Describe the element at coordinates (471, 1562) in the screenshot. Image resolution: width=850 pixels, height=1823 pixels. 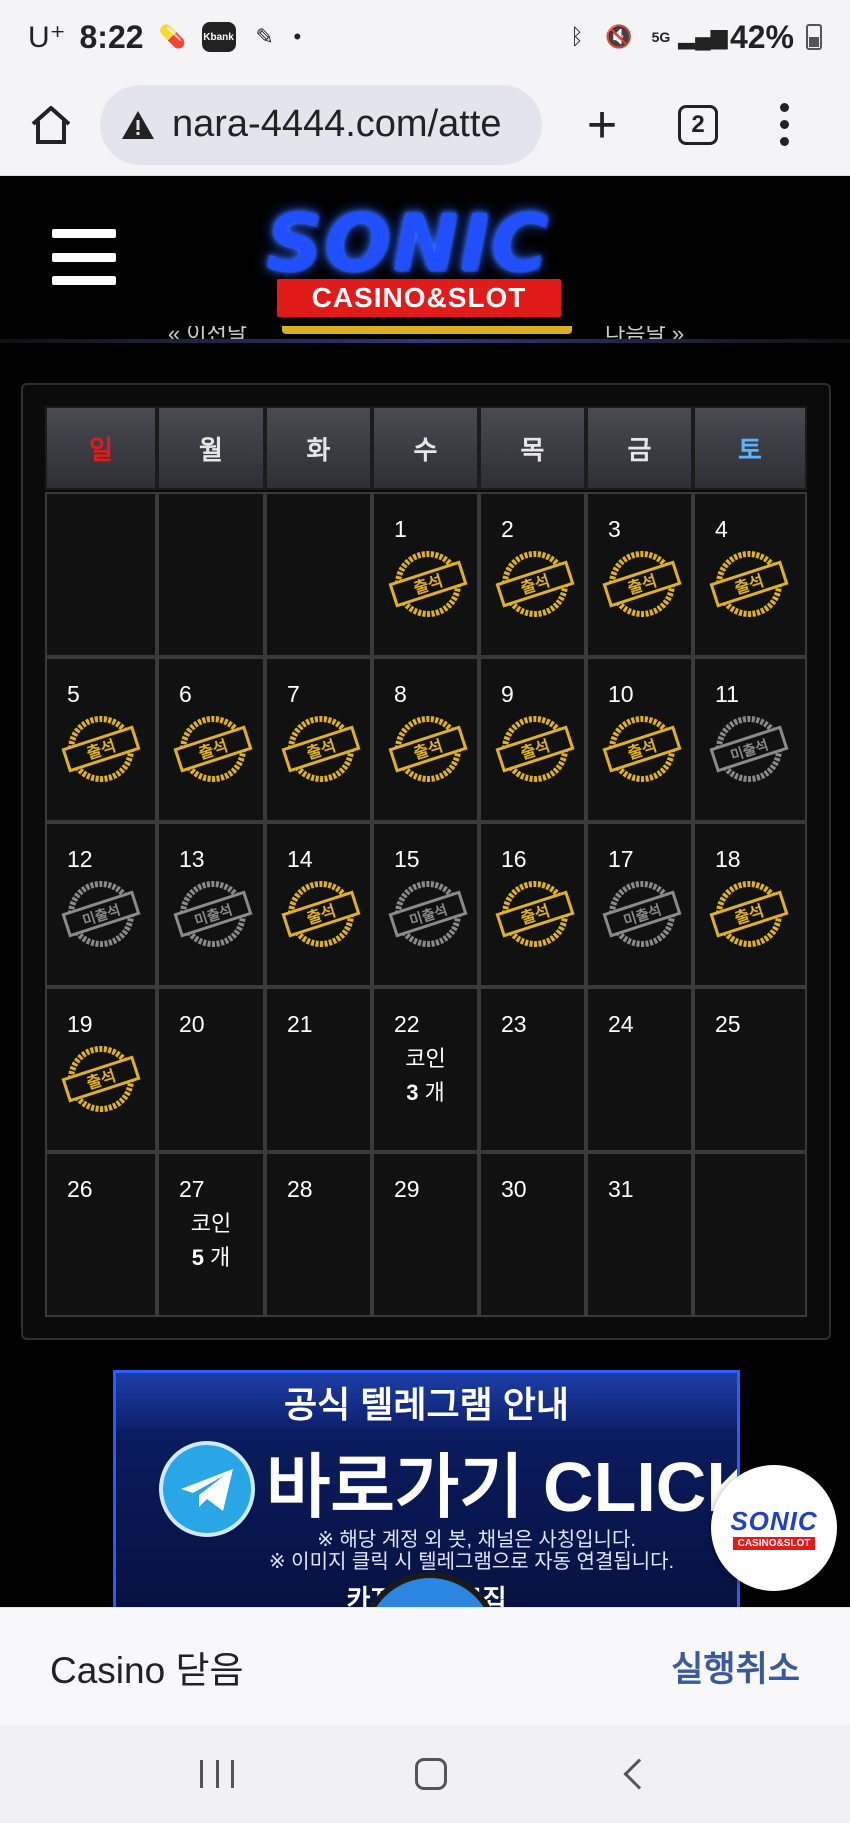
I see `banner-note: ※ 이미지 클릭 시 텔레그램으로 자동 연결됩니다.` at that location.